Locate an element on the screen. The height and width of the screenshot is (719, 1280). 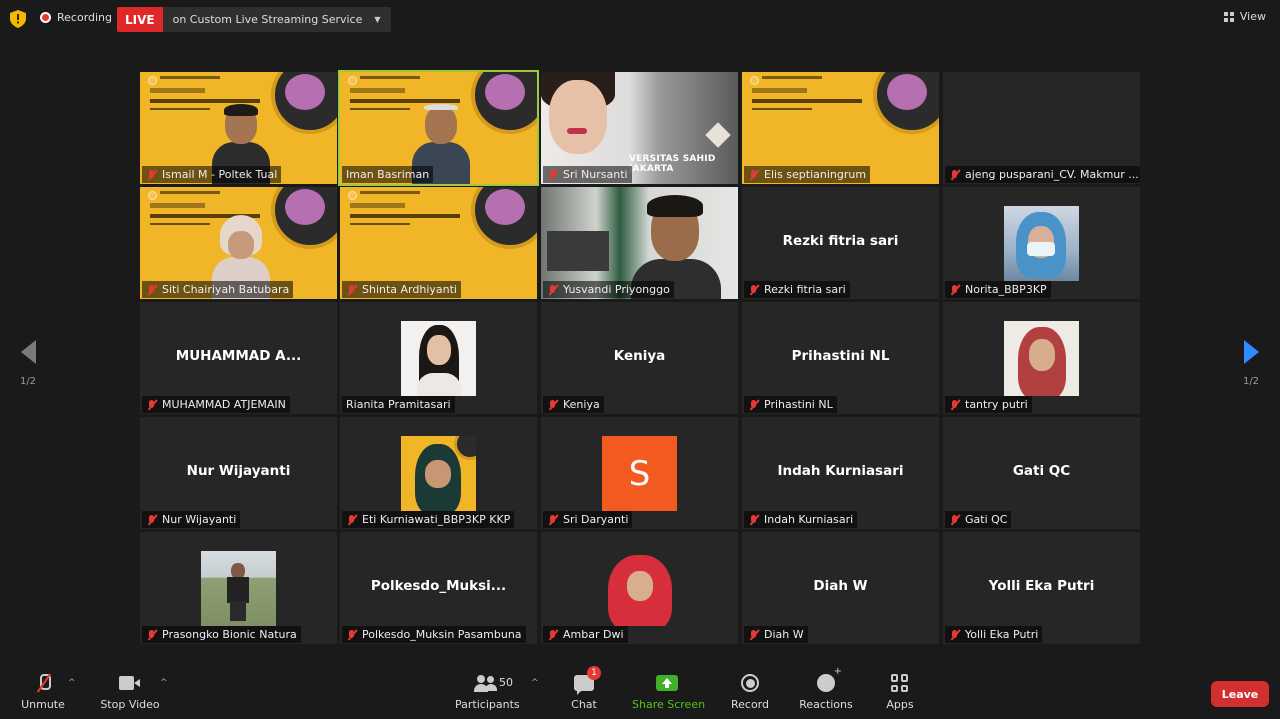
record-button: Record is located at coordinates (750, 691).